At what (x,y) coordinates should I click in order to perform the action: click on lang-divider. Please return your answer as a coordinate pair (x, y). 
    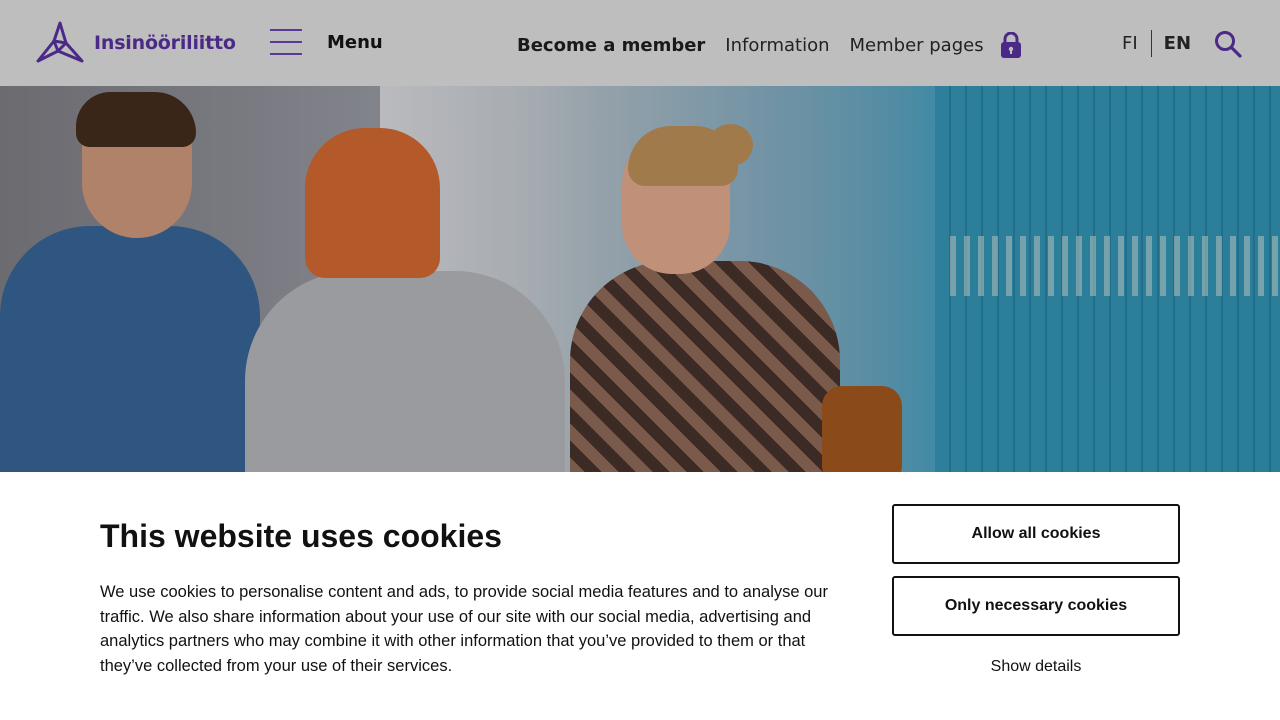
    Looking at the image, I should click on (1151, 43).